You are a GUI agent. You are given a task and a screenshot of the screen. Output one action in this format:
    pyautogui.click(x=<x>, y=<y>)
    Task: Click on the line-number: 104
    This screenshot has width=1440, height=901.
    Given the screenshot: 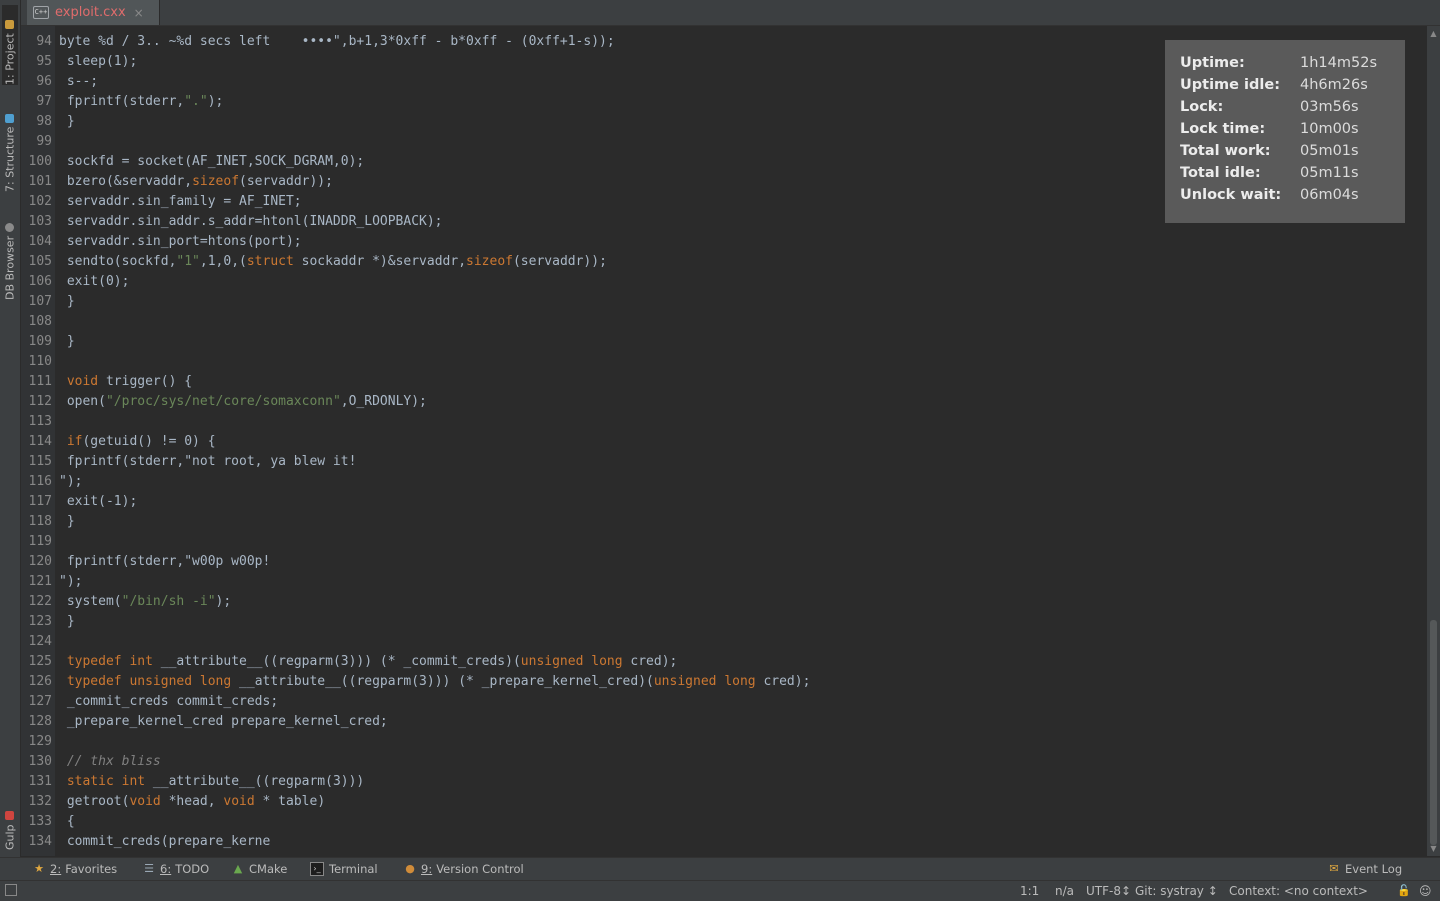 What is the action you would take?
    pyautogui.click(x=40, y=241)
    